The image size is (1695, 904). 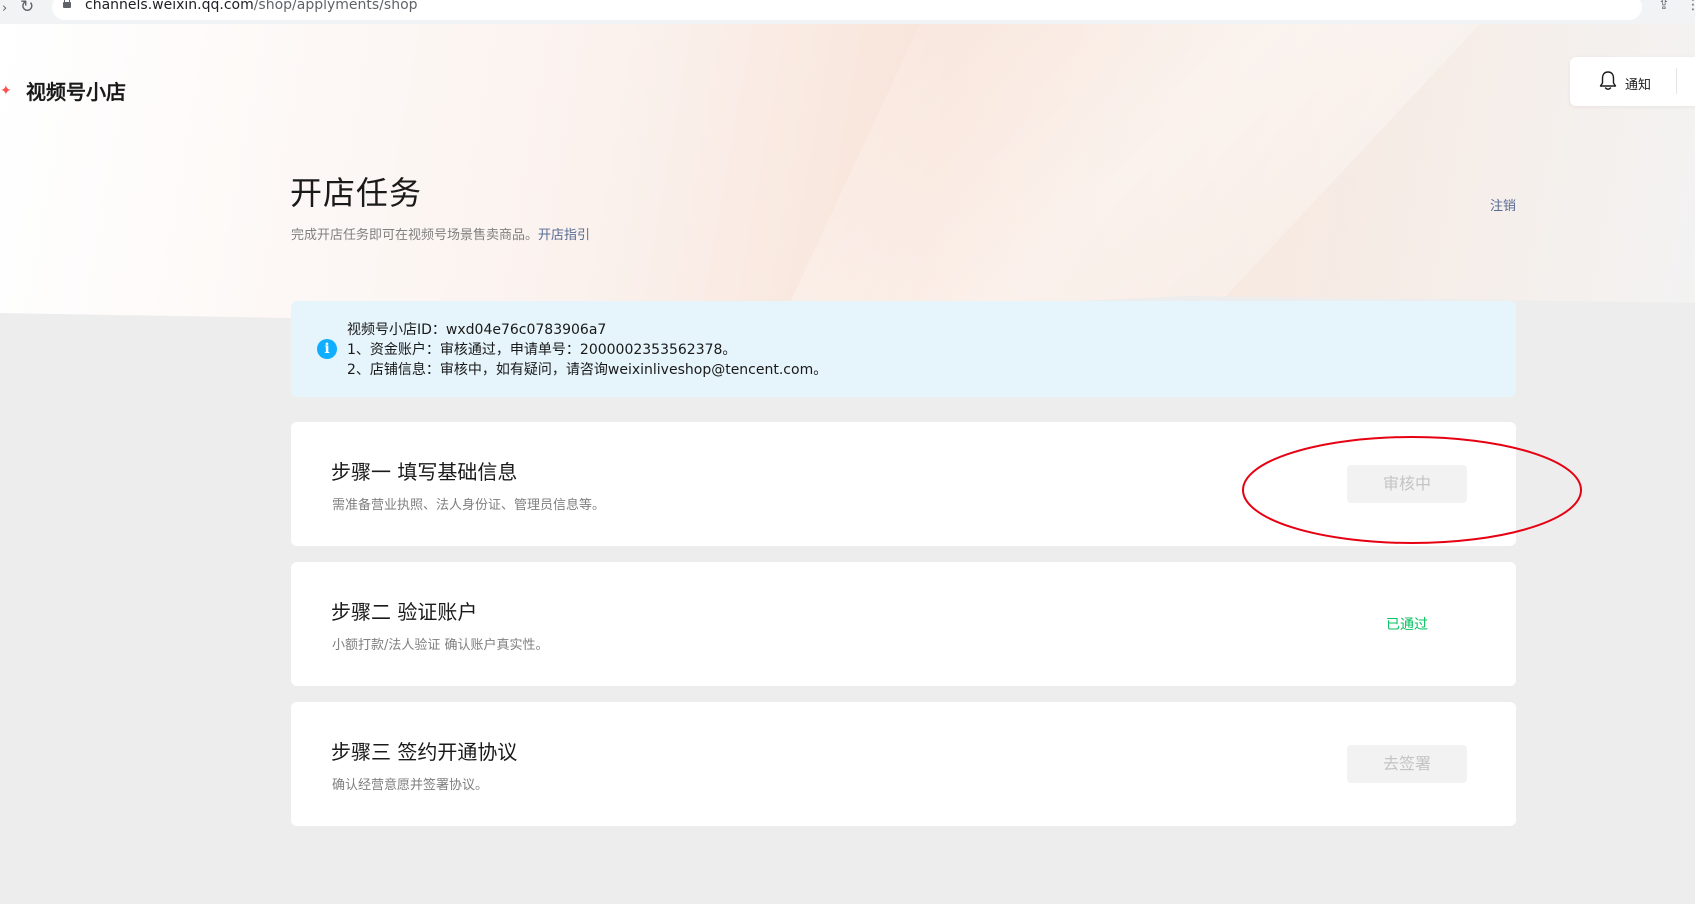 I want to click on sign-button: 去签署, so click(x=1407, y=764).